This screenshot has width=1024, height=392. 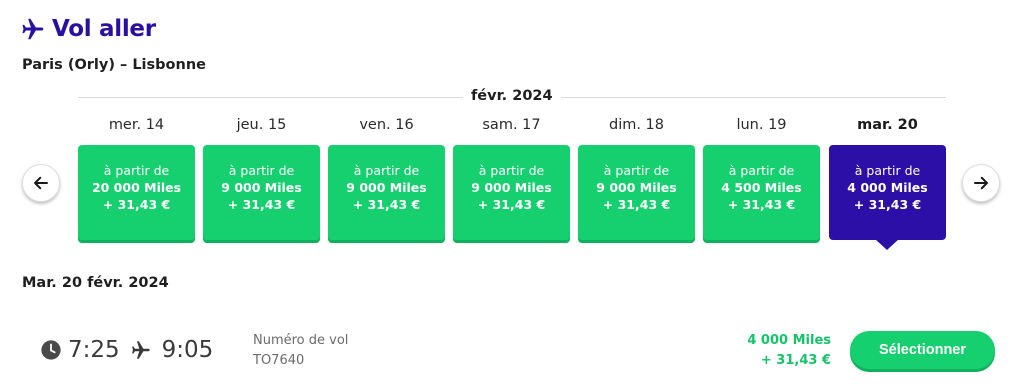 What do you see at coordinates (386, 125) in the screenshot?
I see `day-label: ven. 16` at bounding box center [386, 125].